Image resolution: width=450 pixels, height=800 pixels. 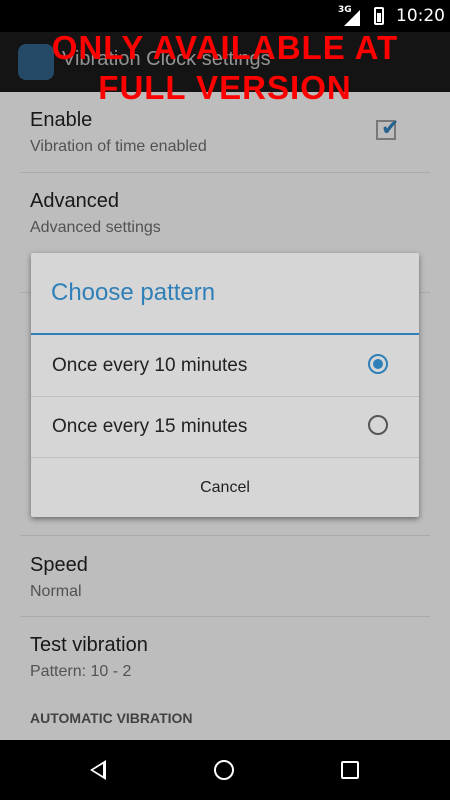 What do you see at coordinates (133, 292) in the screenshot?
I see `dialog-title: Choose pattern` at bounding box center [133, 292].